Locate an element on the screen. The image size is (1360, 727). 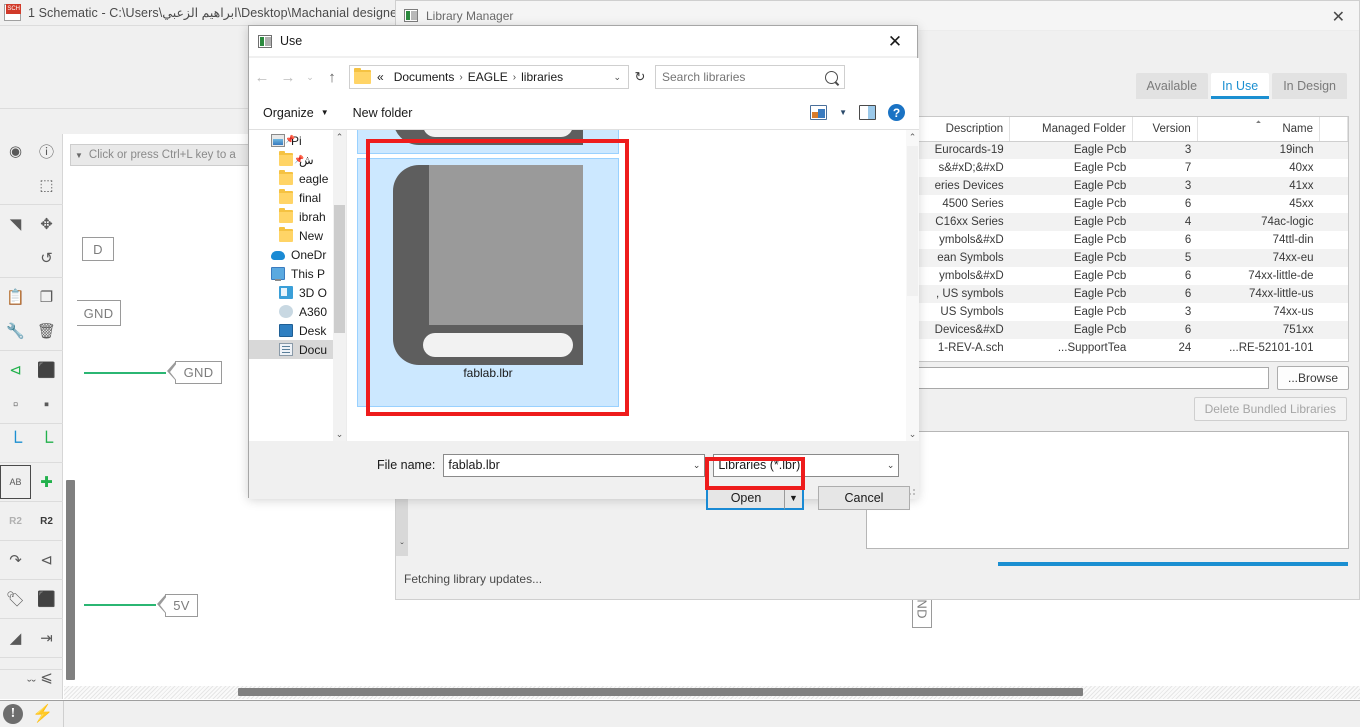
nav-item-pi: 📌 Pi is located at coordinates (297, 140).